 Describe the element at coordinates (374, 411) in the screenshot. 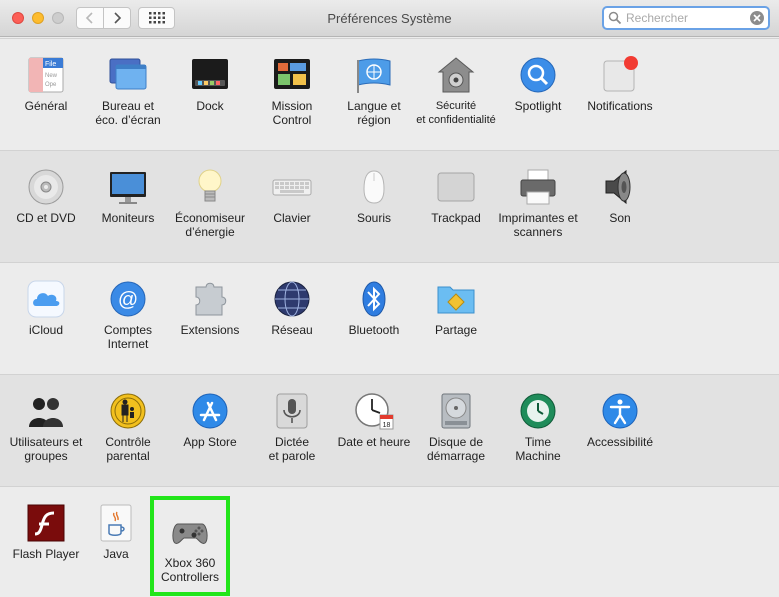

I see `date-time-clock-icon: 18` at that location.